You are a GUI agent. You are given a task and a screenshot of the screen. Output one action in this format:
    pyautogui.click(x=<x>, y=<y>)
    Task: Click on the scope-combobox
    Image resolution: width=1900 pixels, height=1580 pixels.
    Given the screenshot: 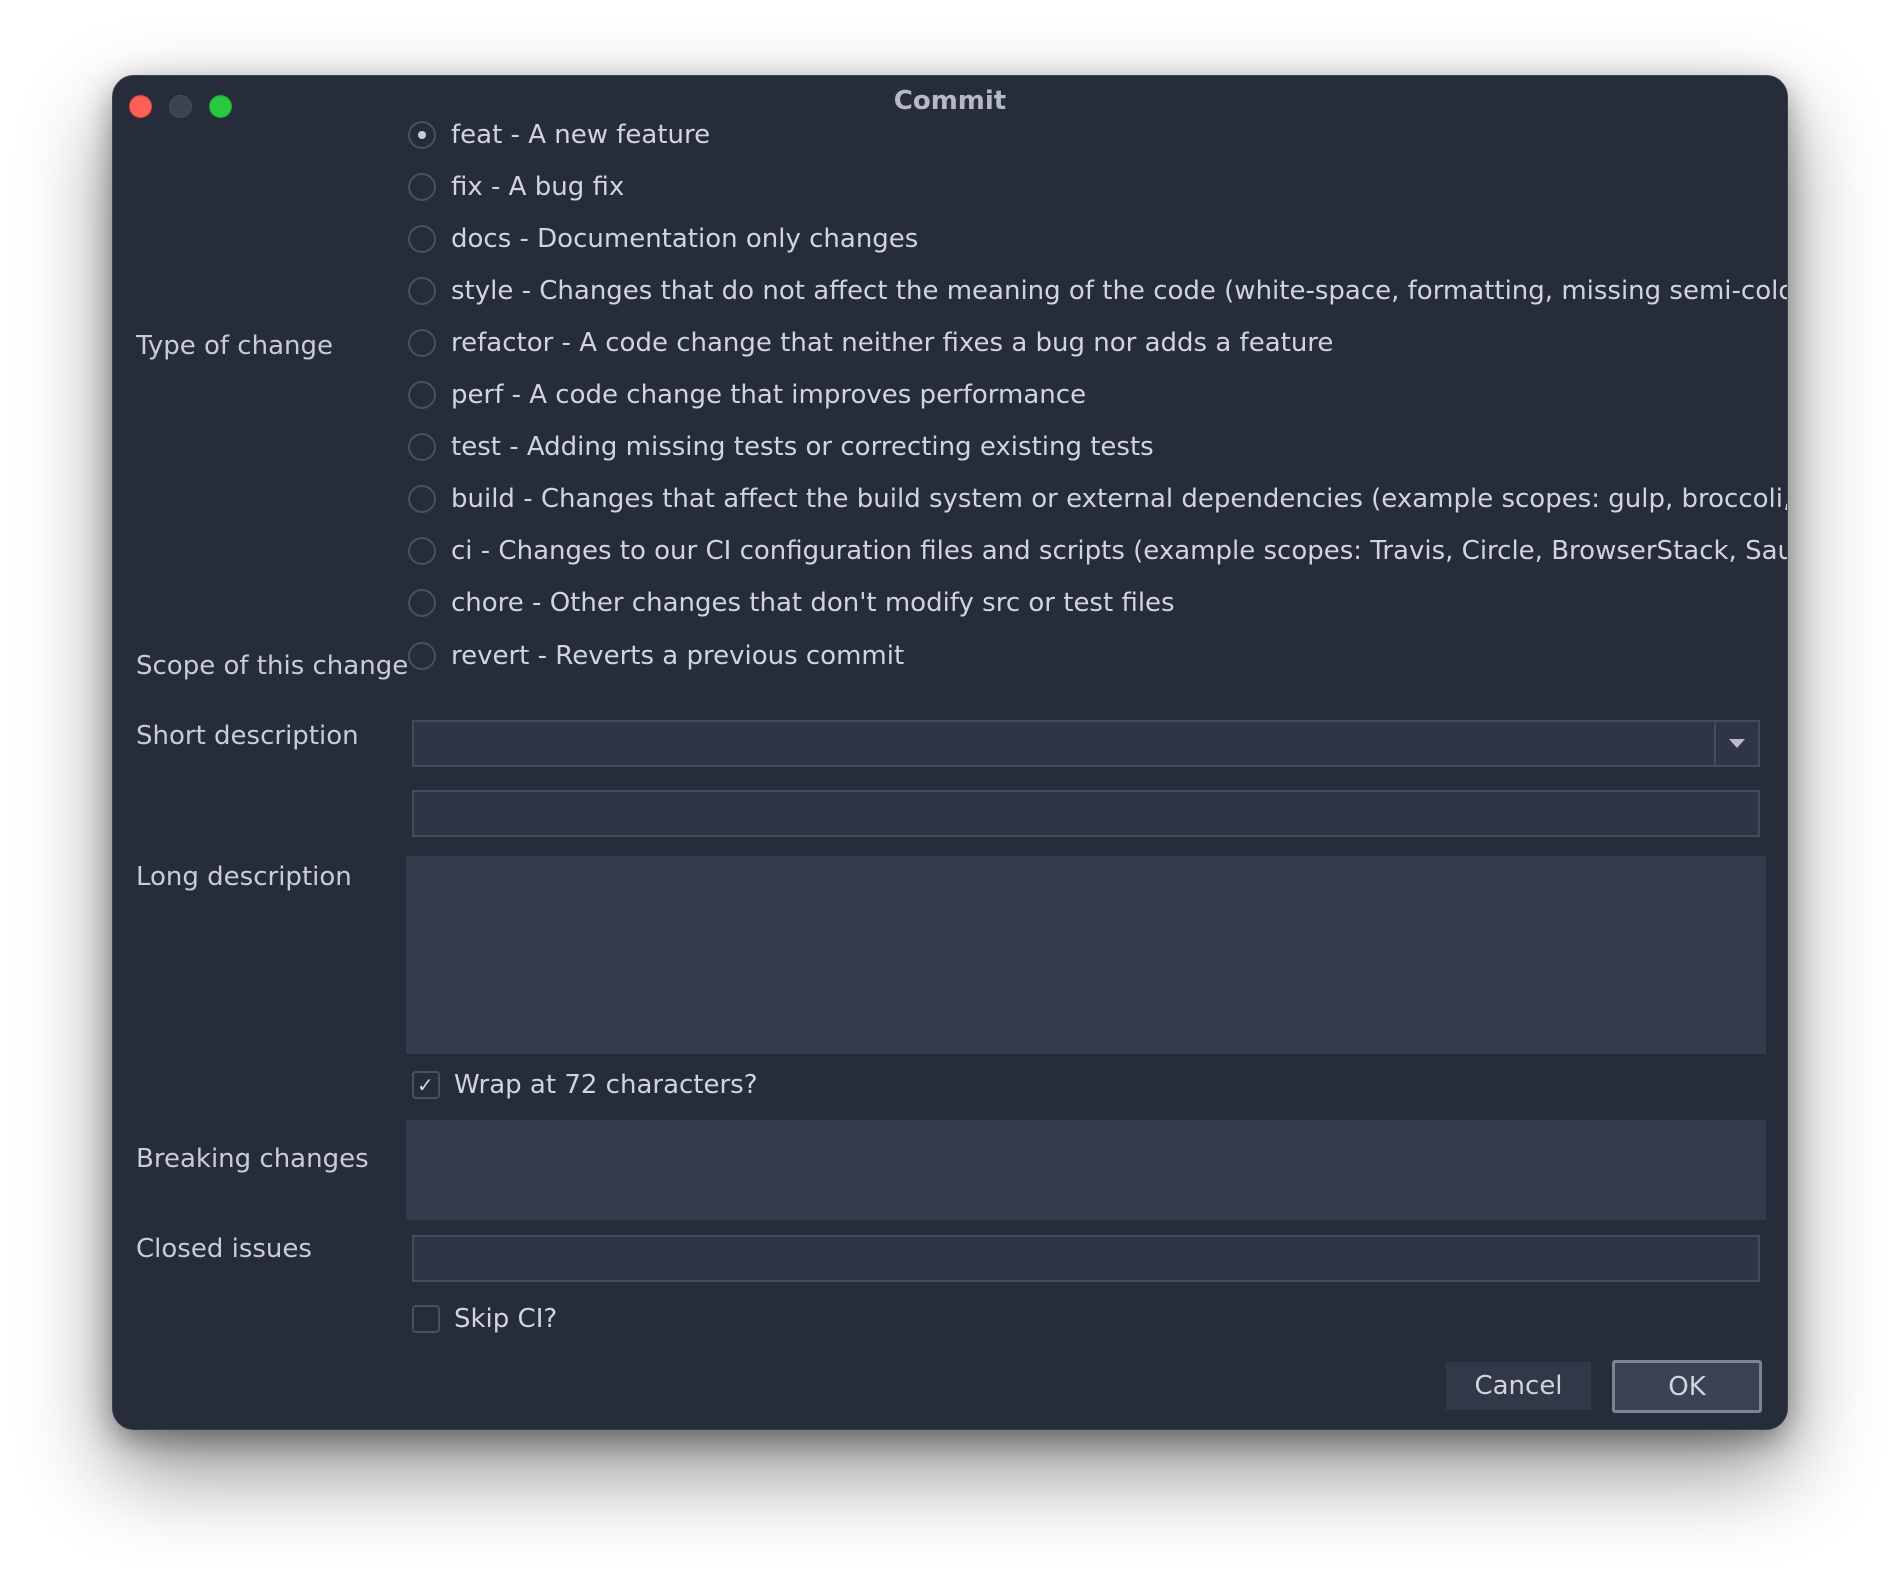 What is the action you would take?
    pyautogui.click(x=1086, y=743)
    